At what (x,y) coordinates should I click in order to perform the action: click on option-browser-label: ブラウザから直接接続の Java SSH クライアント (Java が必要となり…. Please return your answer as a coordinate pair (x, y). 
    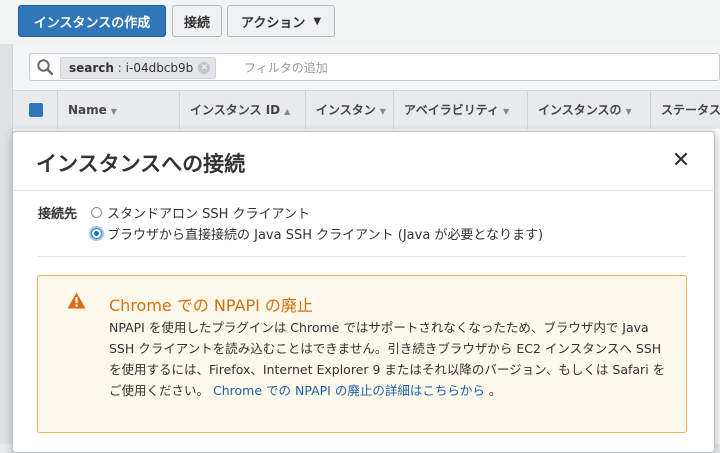
    Looking at the image, I should click on (325, 235).